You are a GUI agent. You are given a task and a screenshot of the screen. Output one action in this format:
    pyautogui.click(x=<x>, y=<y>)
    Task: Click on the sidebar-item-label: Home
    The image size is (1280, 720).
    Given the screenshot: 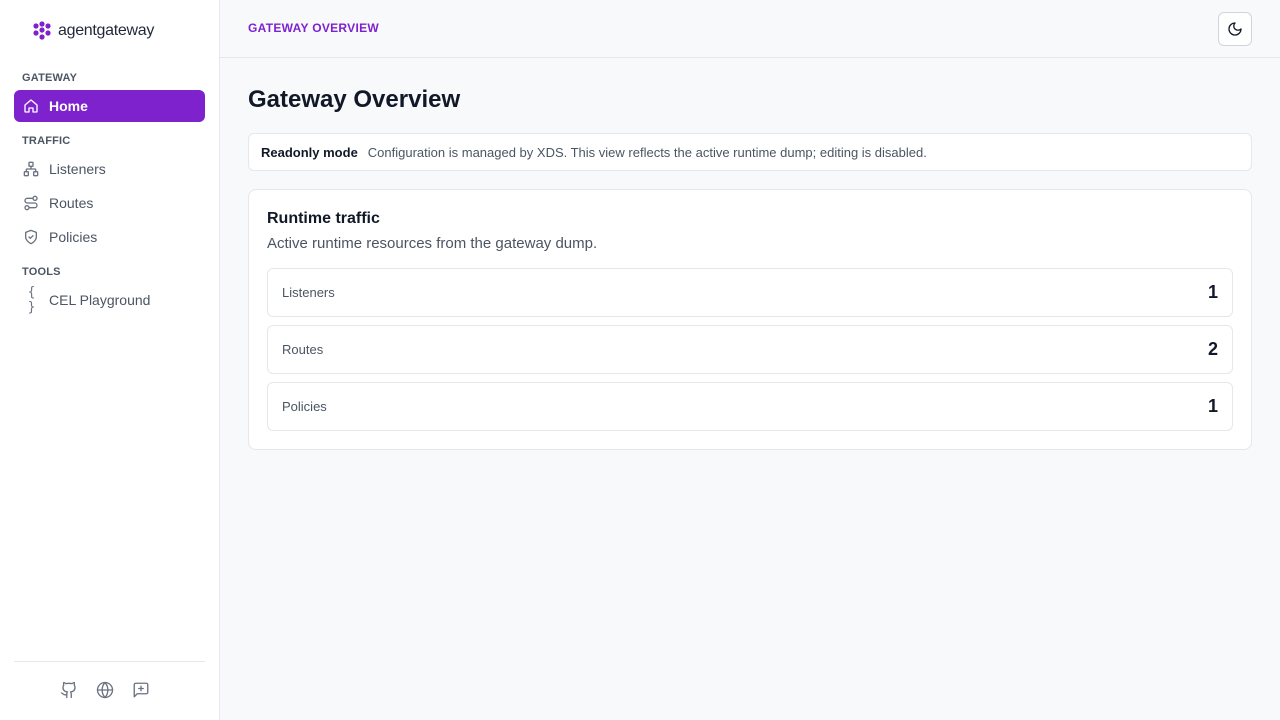 What is the action you would take?
    pyautogui.click(x=68, y=106)
    